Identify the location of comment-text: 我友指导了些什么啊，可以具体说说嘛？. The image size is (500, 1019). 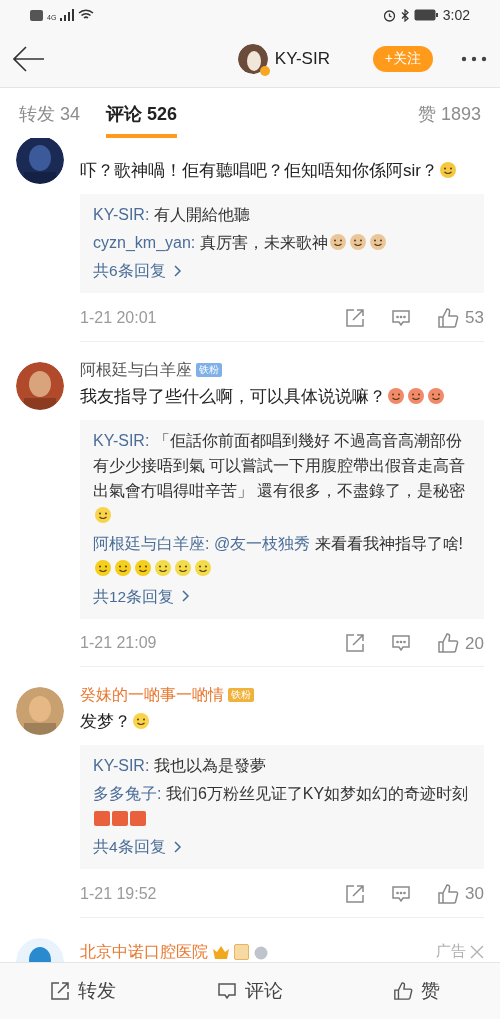
(282, 396).